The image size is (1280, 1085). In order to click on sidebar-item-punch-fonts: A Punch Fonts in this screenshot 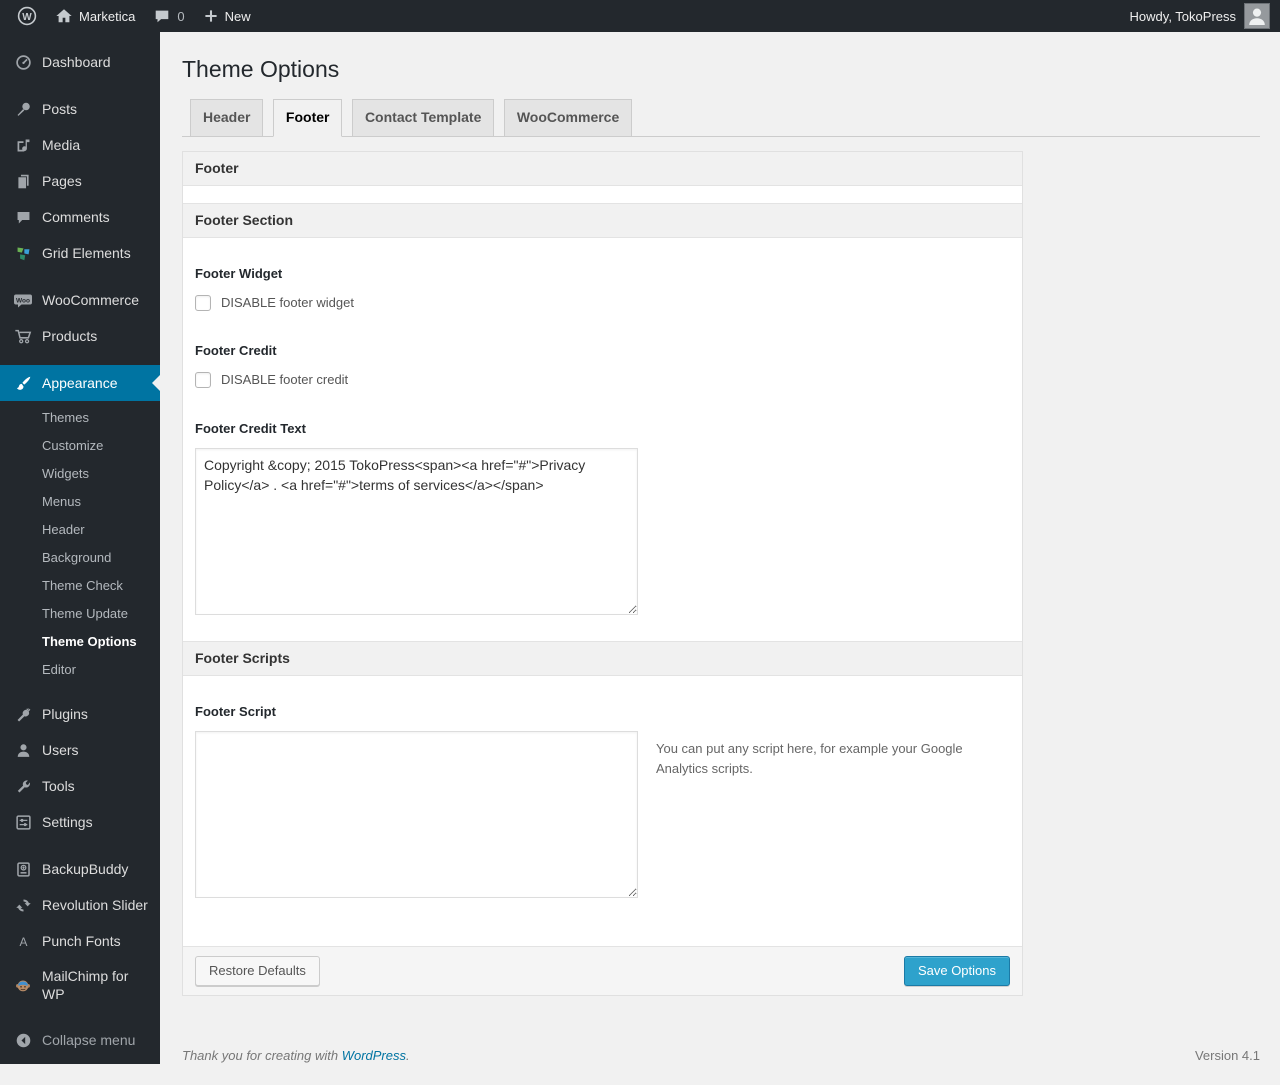, I will do `click(80, 941)`.